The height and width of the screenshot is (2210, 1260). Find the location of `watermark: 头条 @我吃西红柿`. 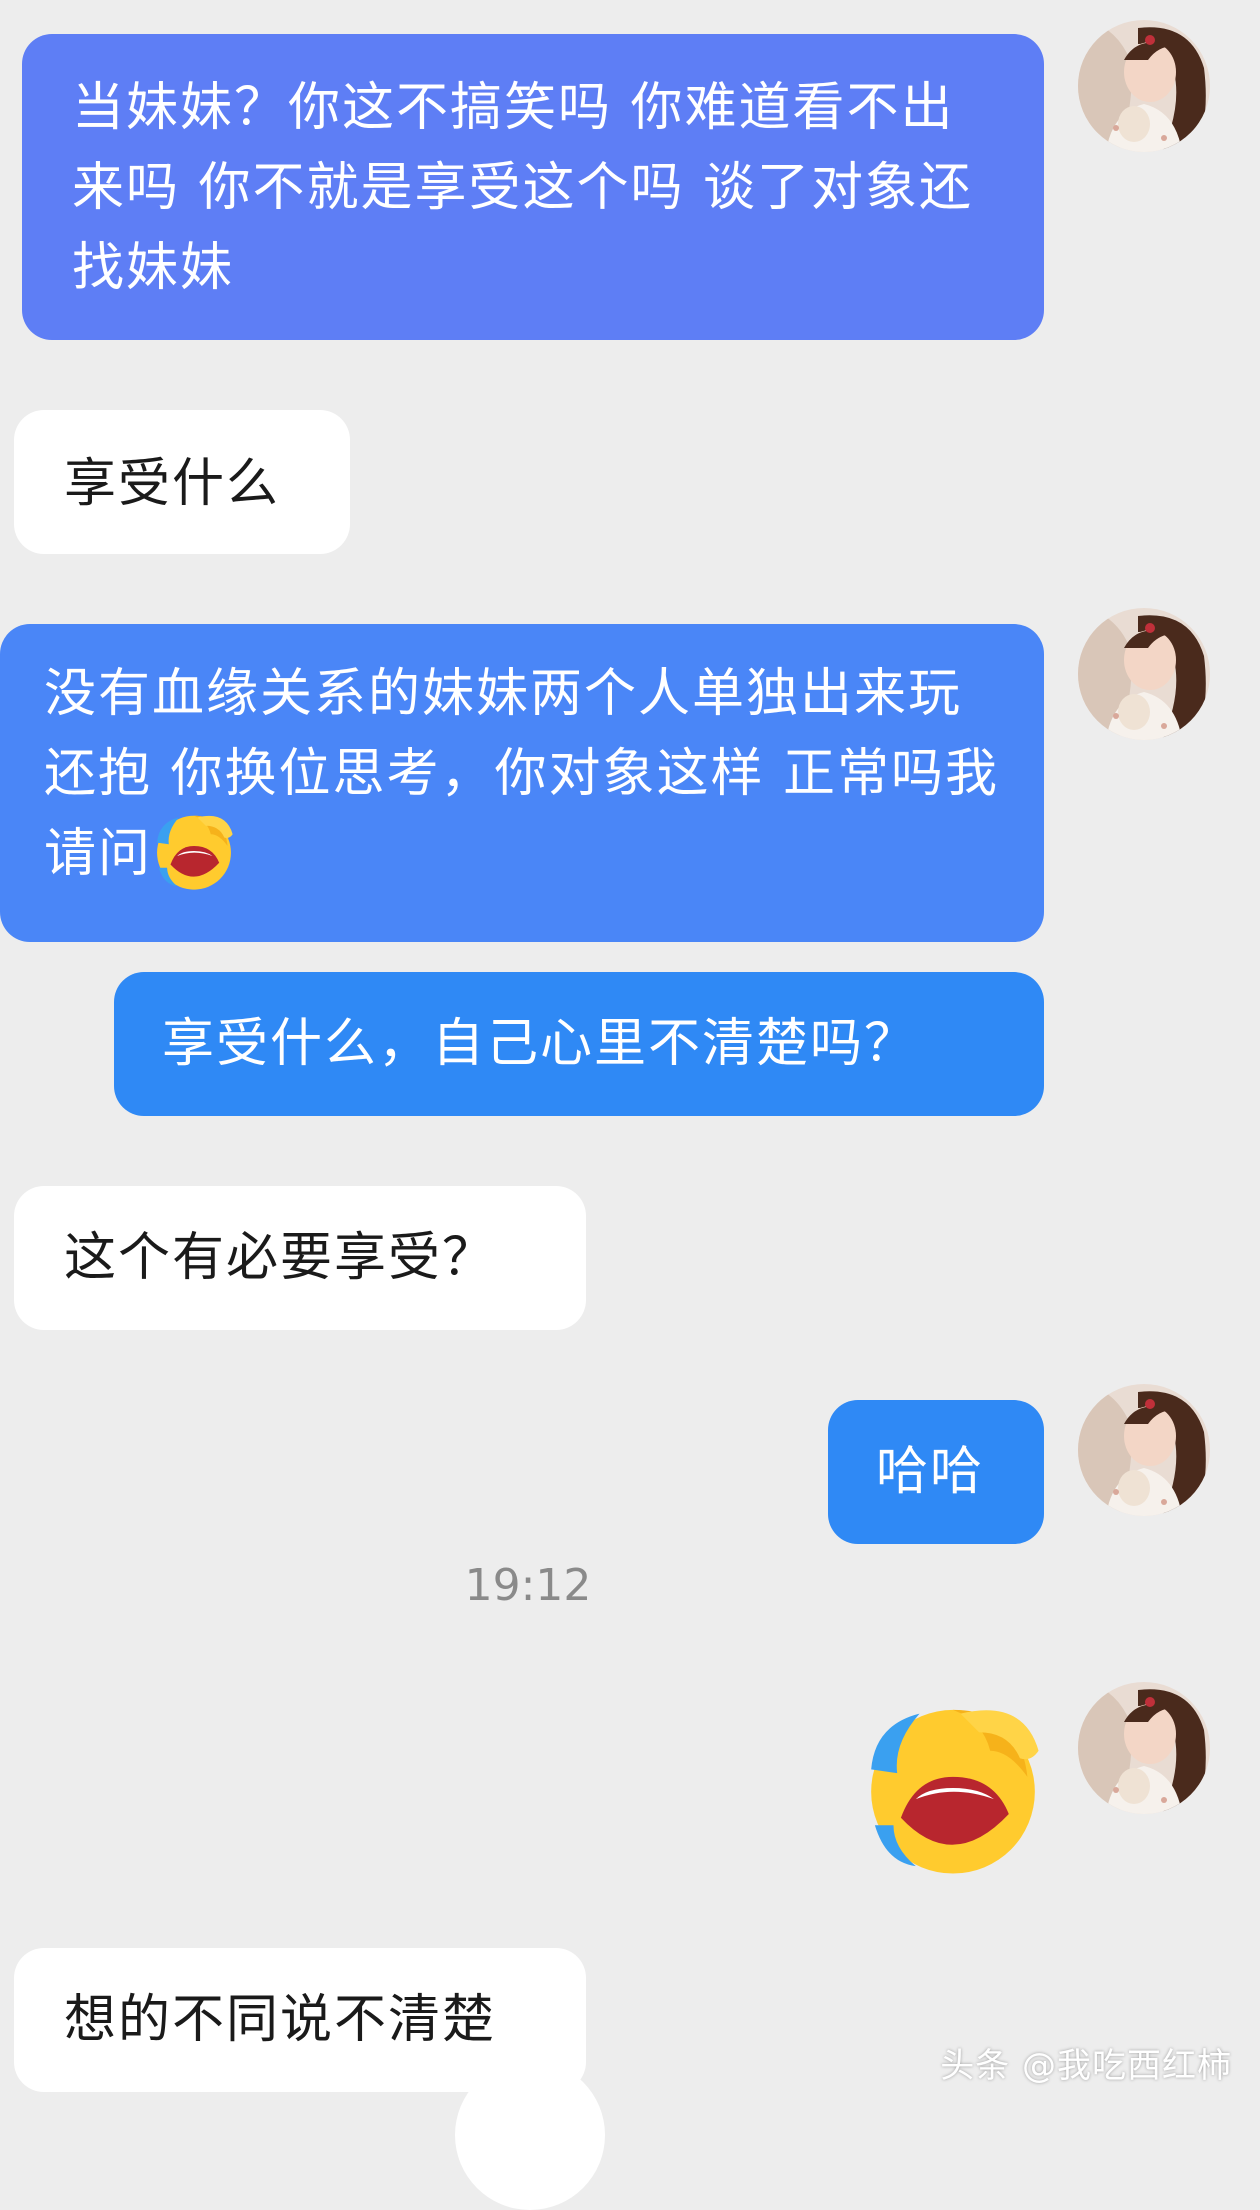

watermark: 头条 @我吃西红柿 is located at coordinates (1086, 2066).